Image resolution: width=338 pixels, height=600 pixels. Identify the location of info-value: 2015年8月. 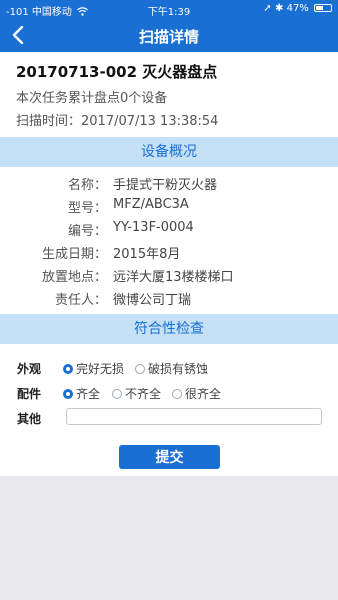
(147, 254).